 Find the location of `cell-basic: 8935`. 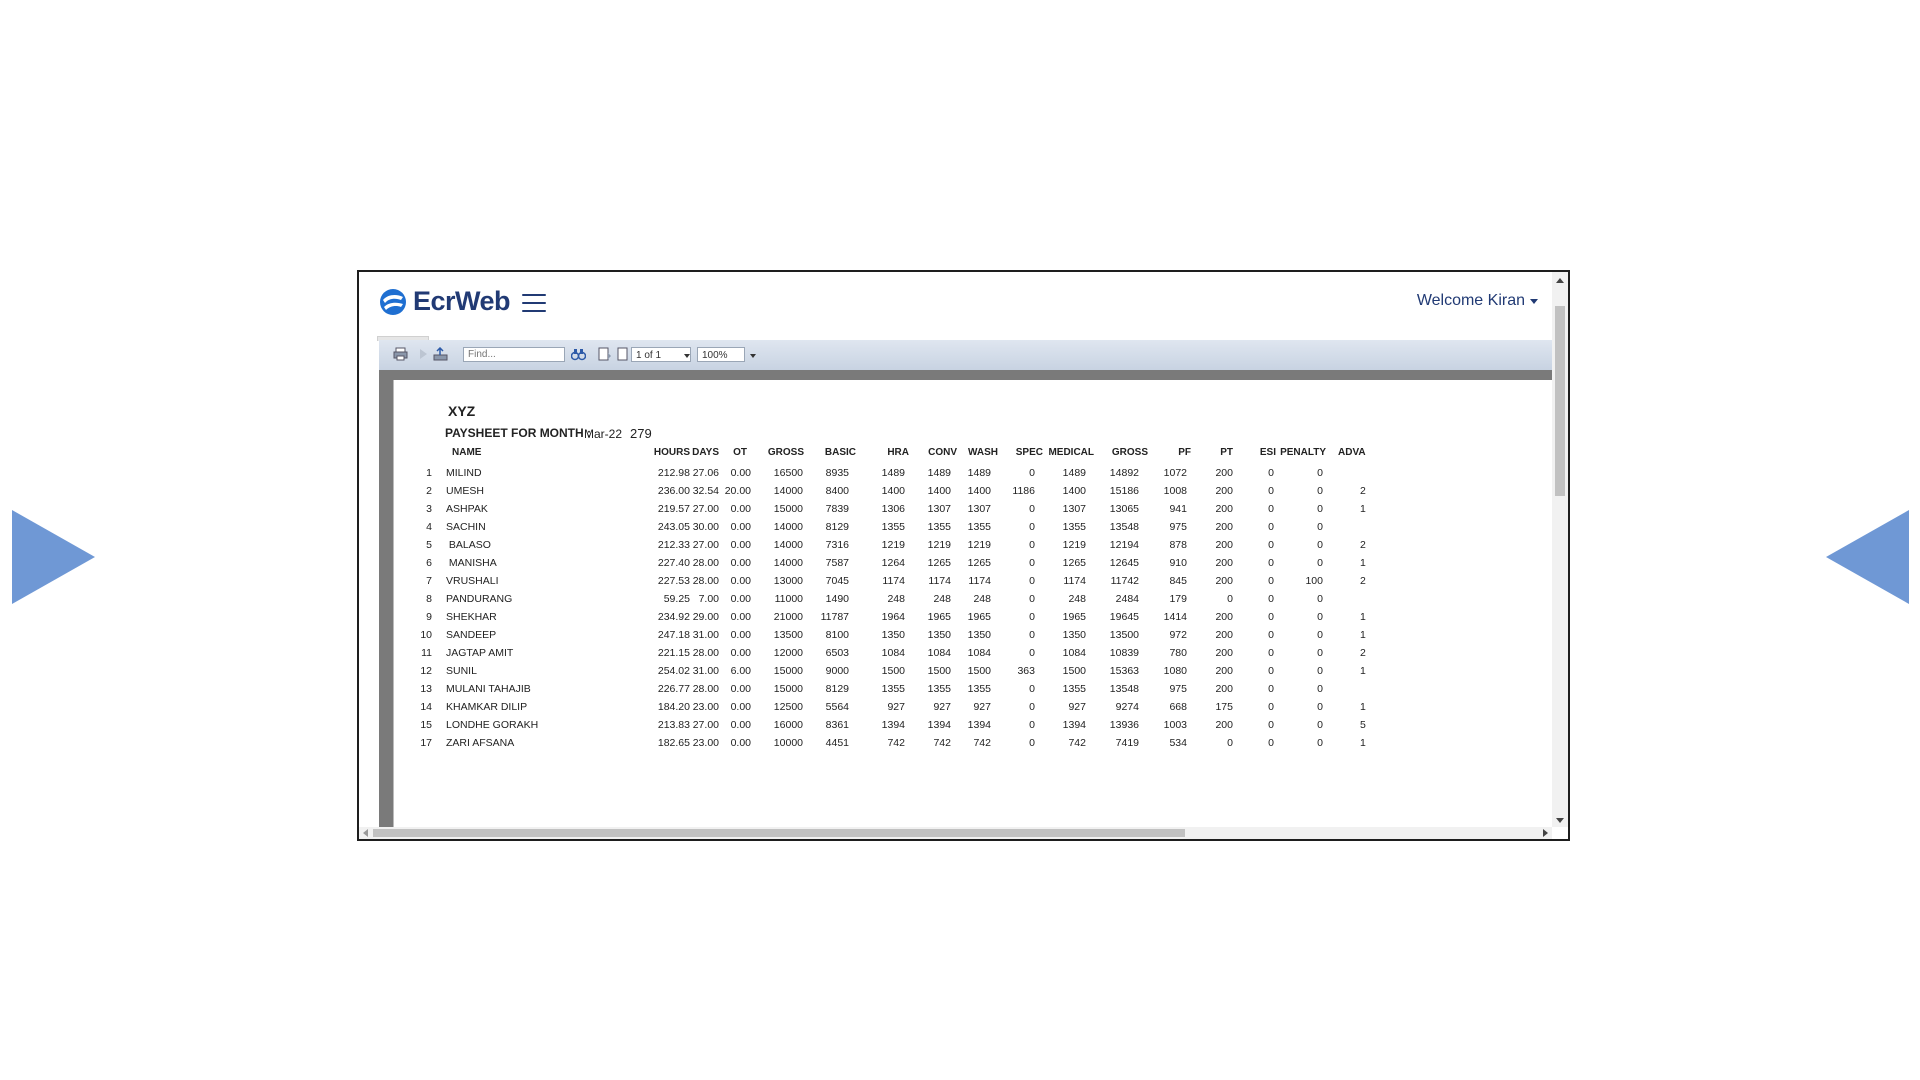

cell-basic: 8935 is located at coordinates (837, 473).